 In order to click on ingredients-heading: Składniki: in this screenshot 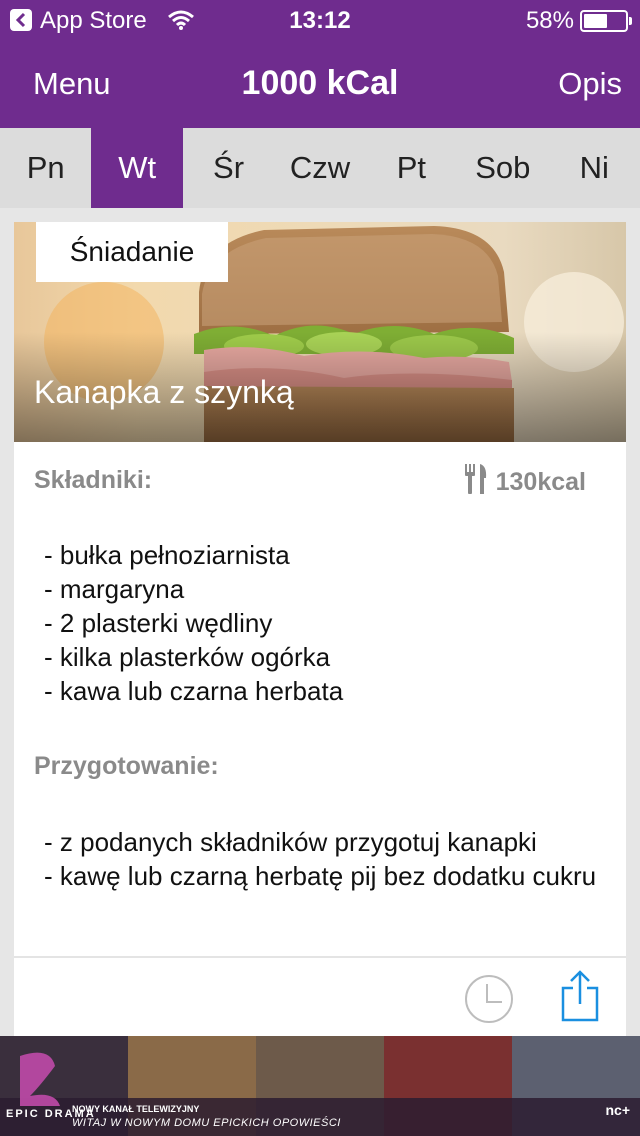, I will do `click(93, 480)`.